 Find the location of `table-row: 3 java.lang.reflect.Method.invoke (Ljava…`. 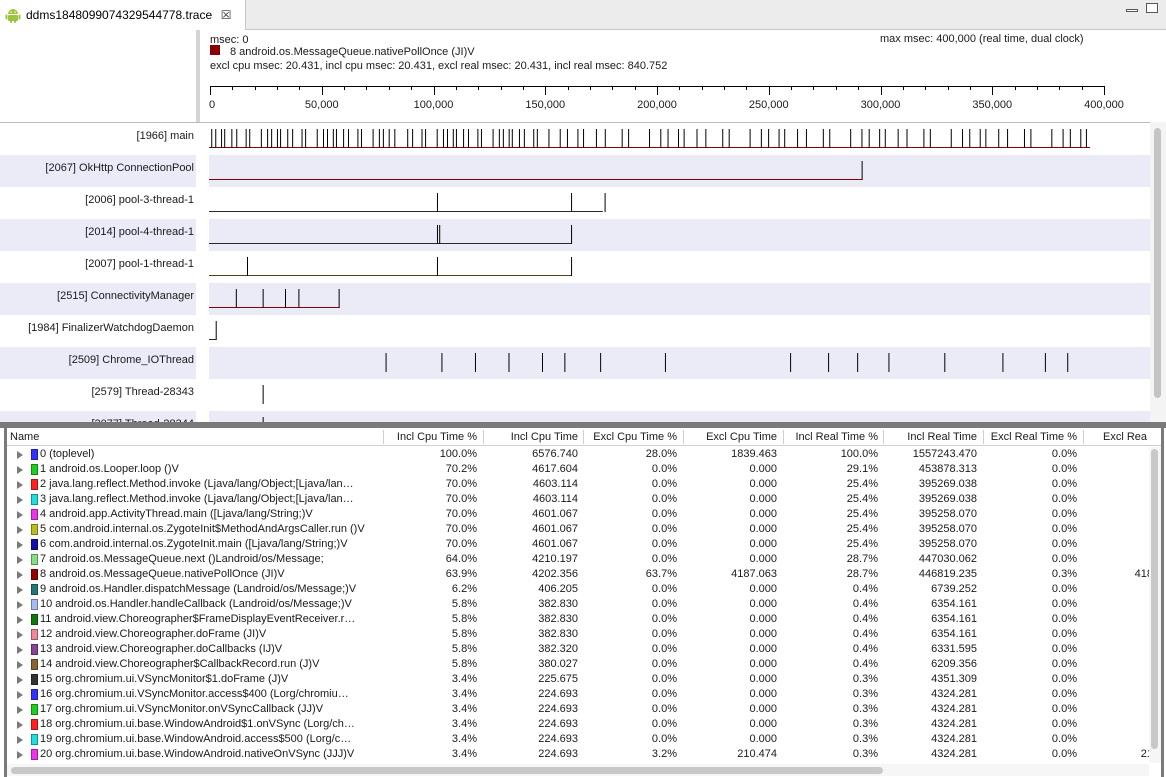

table-row: 3 java.lang.reflect.Method.invoke (Ljava… is located at coordinates (578, 499).